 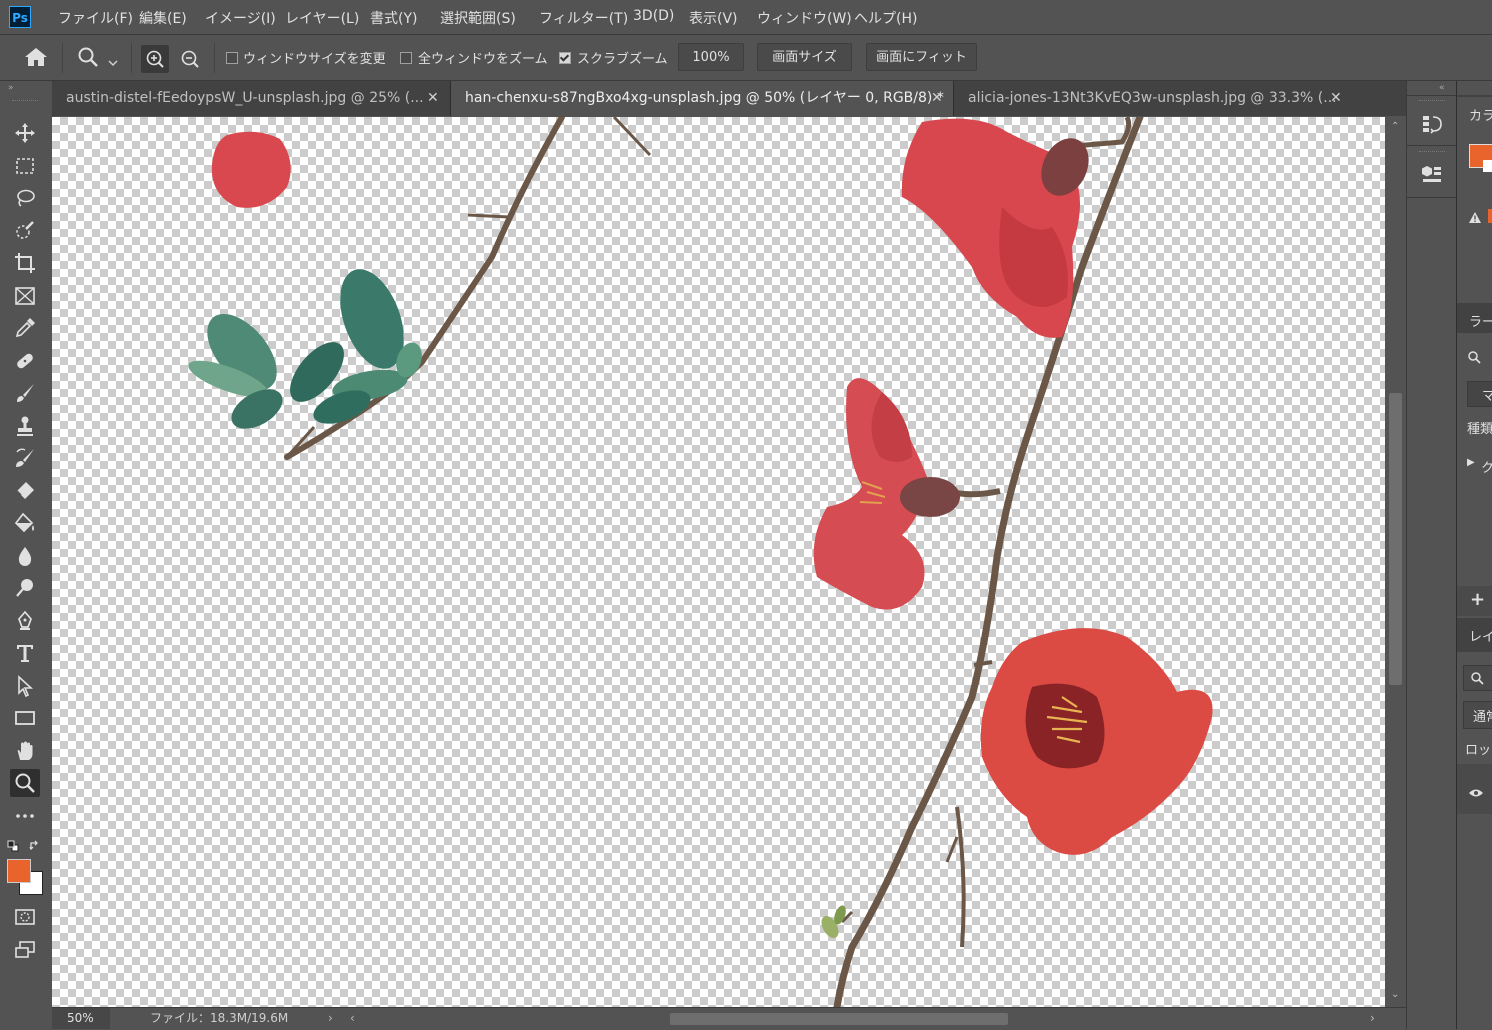 I want to click on vertical-scrollbar: ⌃ ⌄, so click(x=1395, y=562).